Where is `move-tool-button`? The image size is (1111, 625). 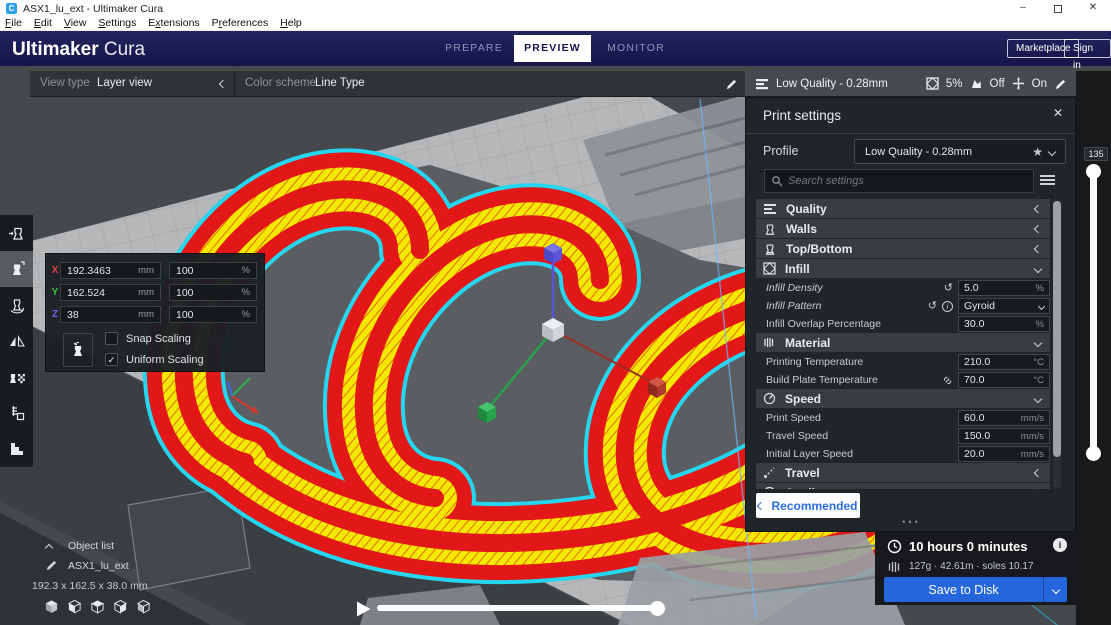
move-tool-button is located at coordinates (16, 233).